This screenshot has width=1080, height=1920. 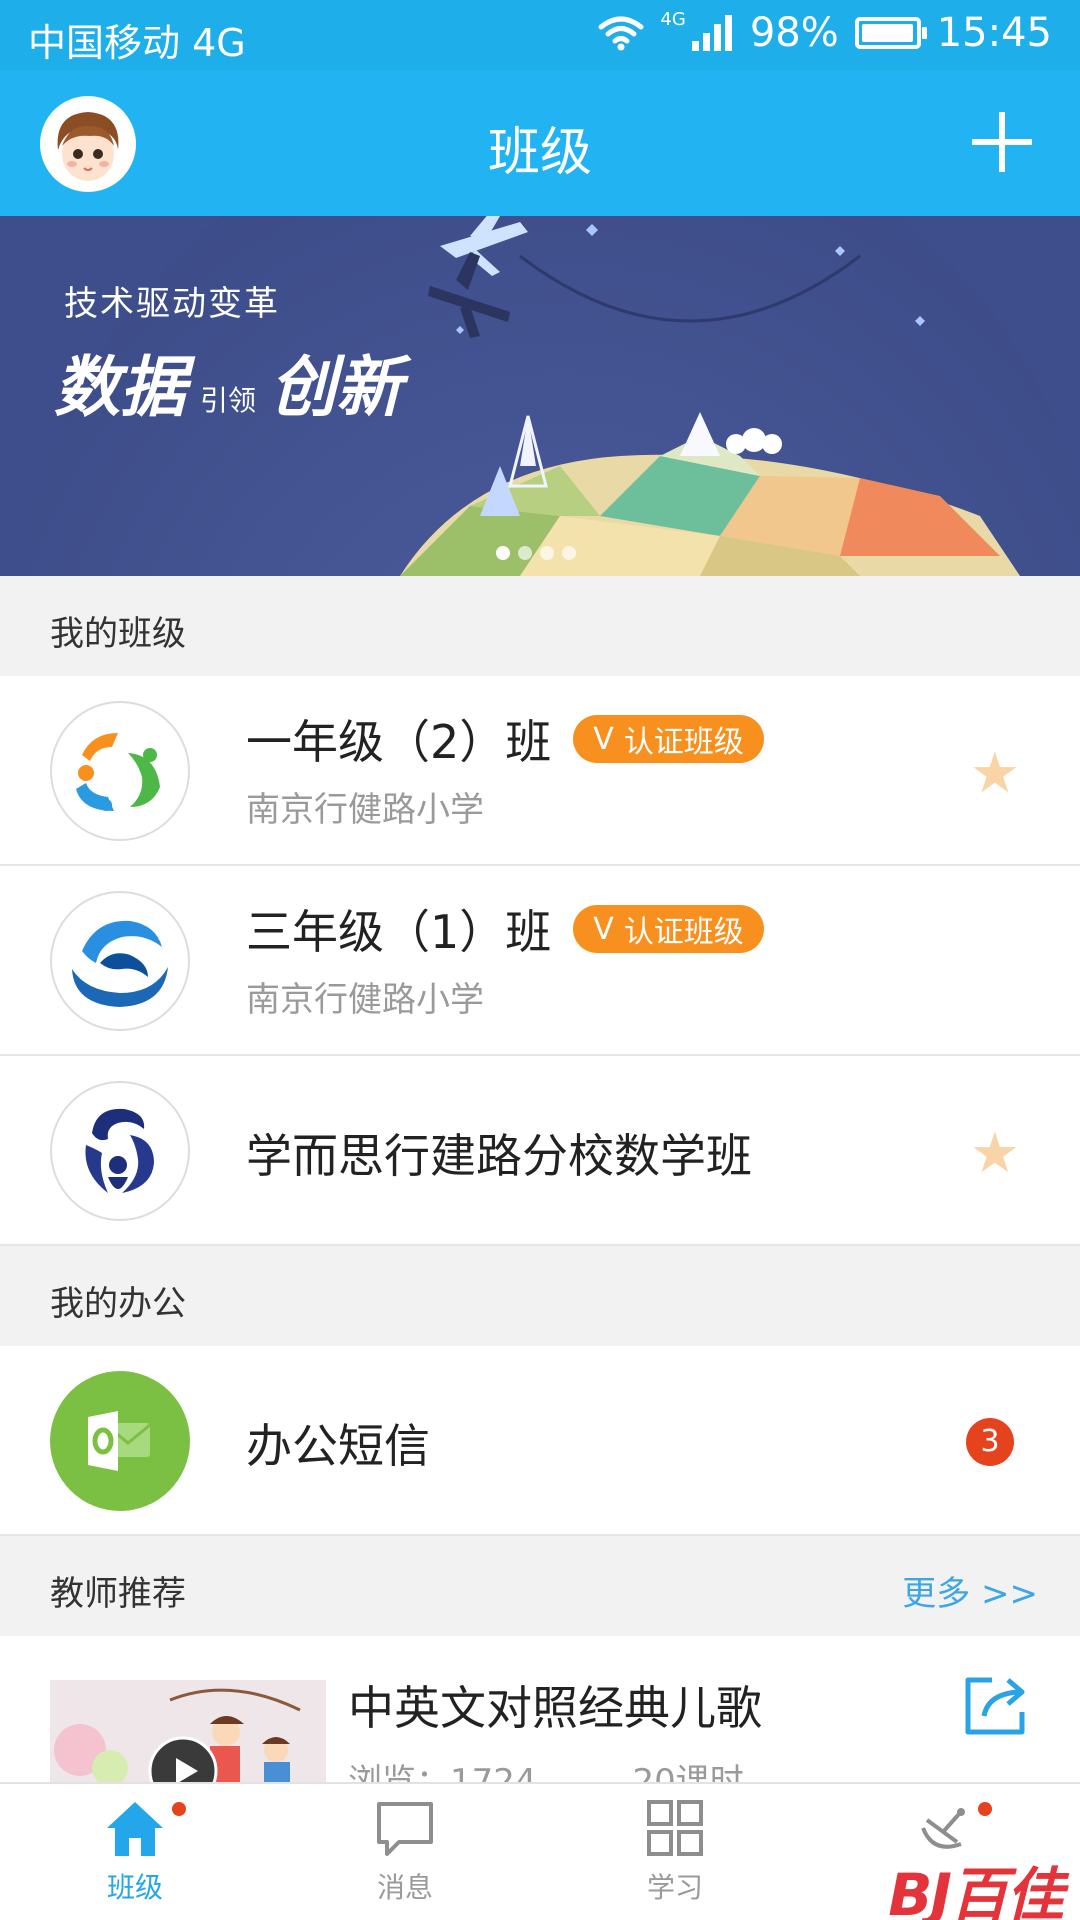 I want to click on lesson-count: 20课时, so click(x=688, y=1772).